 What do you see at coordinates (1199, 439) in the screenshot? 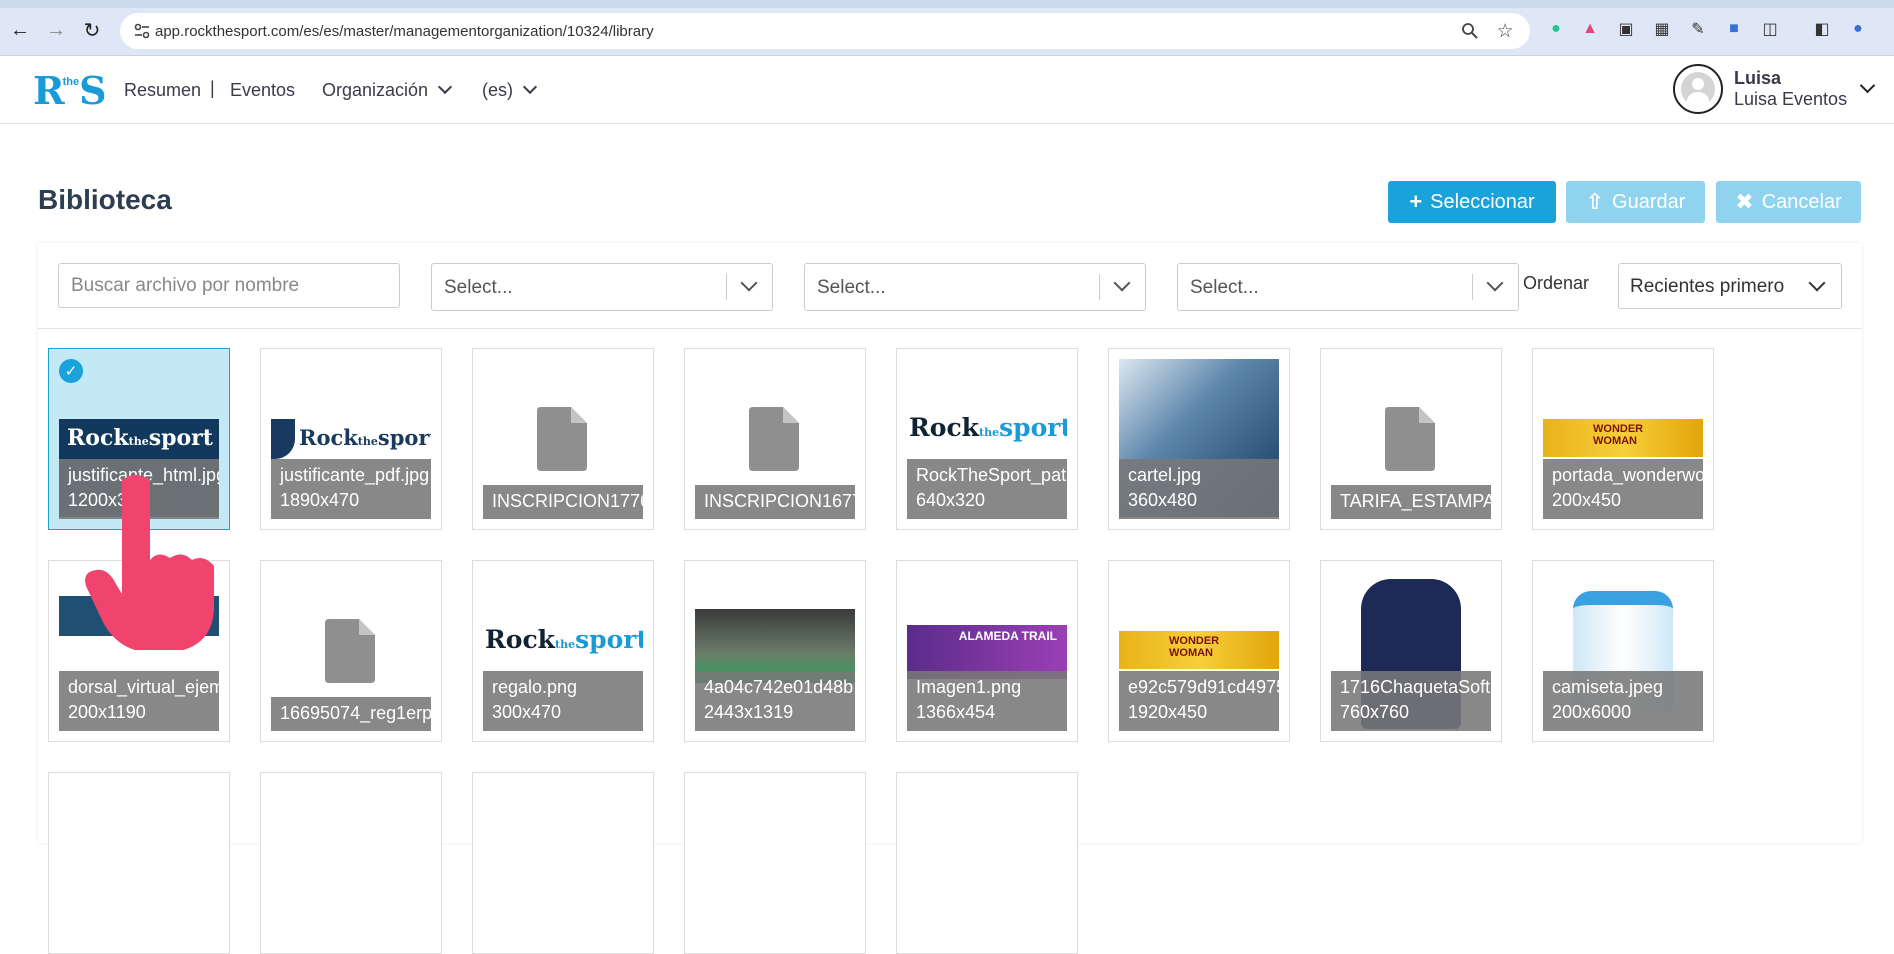
I see `file-tile: cartel.jpg 360x480` at bounding box center [1199, 439].